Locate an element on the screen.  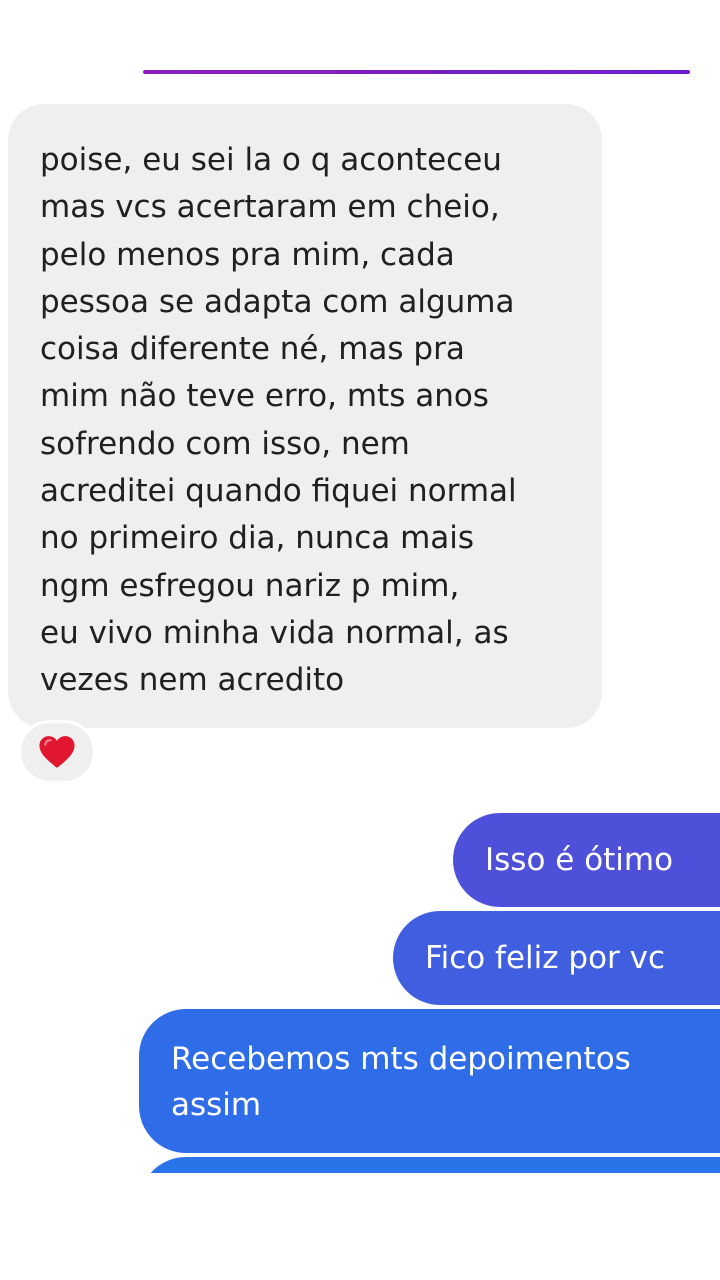
reaction-chip is located at coordinates (57, 752).